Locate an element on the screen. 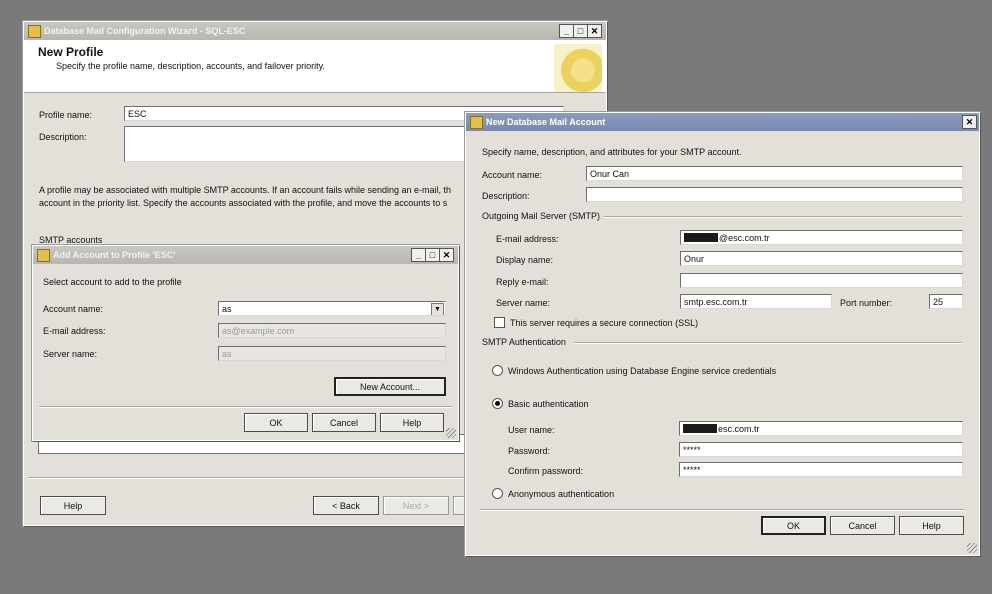  outgoing-server-group-label: Outgoing Mail Server (SMTP) is located at coordinates (541, 216).